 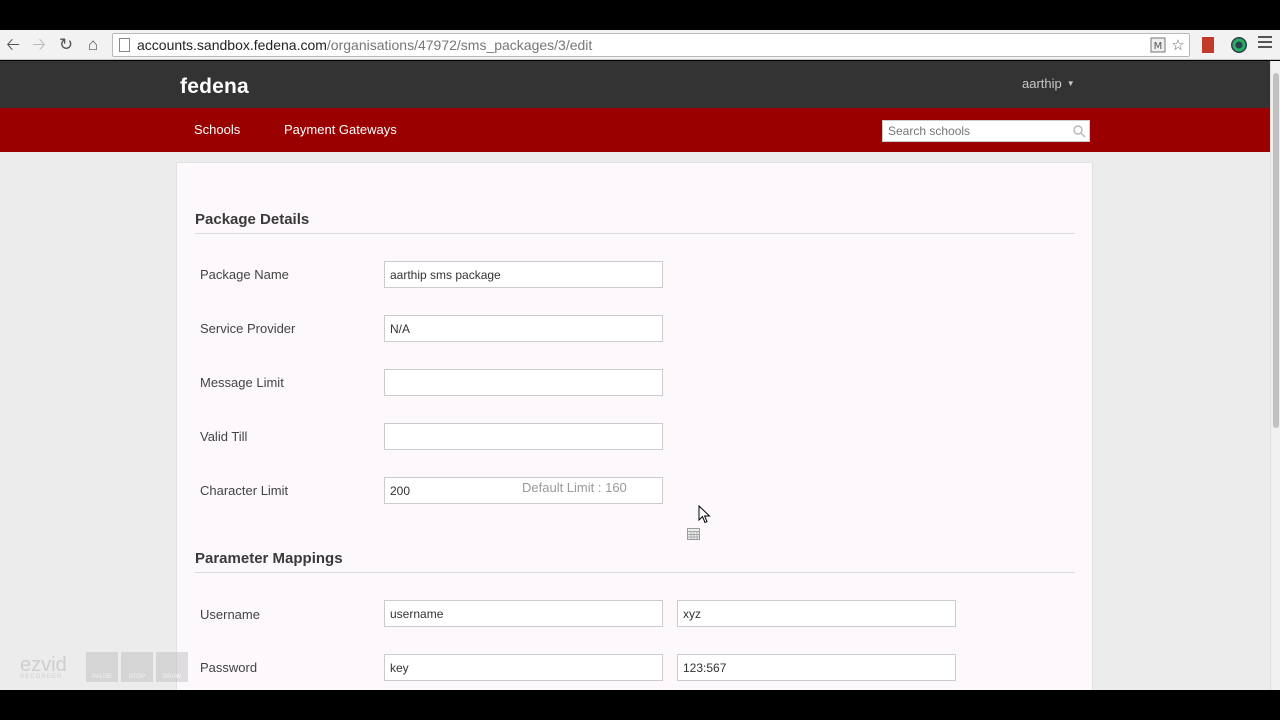 I want to click on ezvid-recorder-overlay: ezvid RECORDER PAUSE STOP DRAW, so click(x=97, y=669).